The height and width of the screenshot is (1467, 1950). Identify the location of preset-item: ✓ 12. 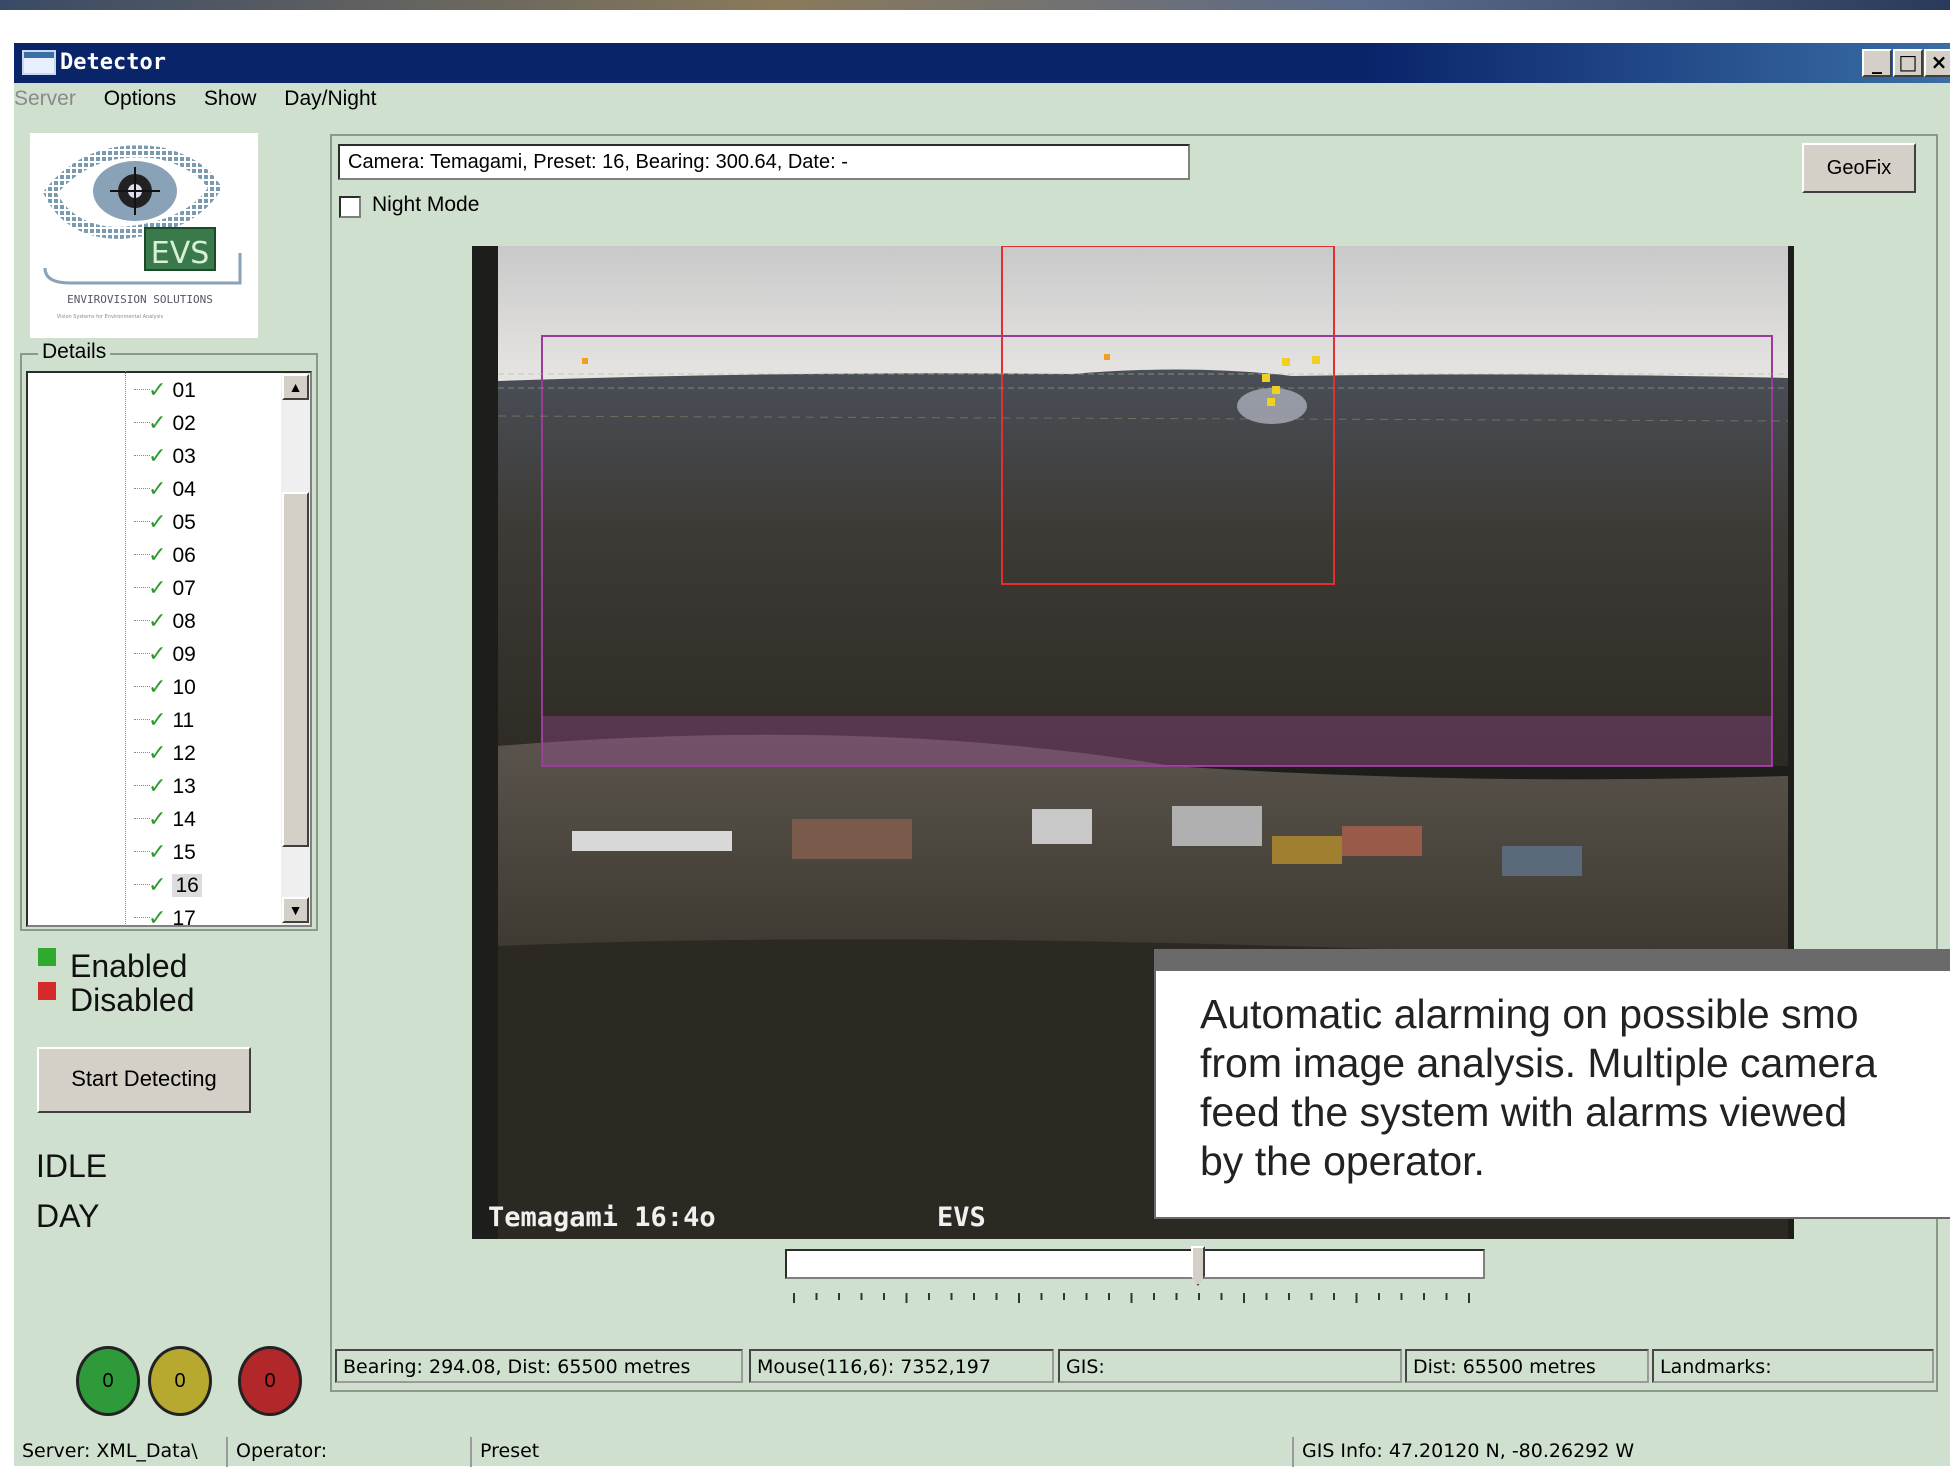
(165, 756).